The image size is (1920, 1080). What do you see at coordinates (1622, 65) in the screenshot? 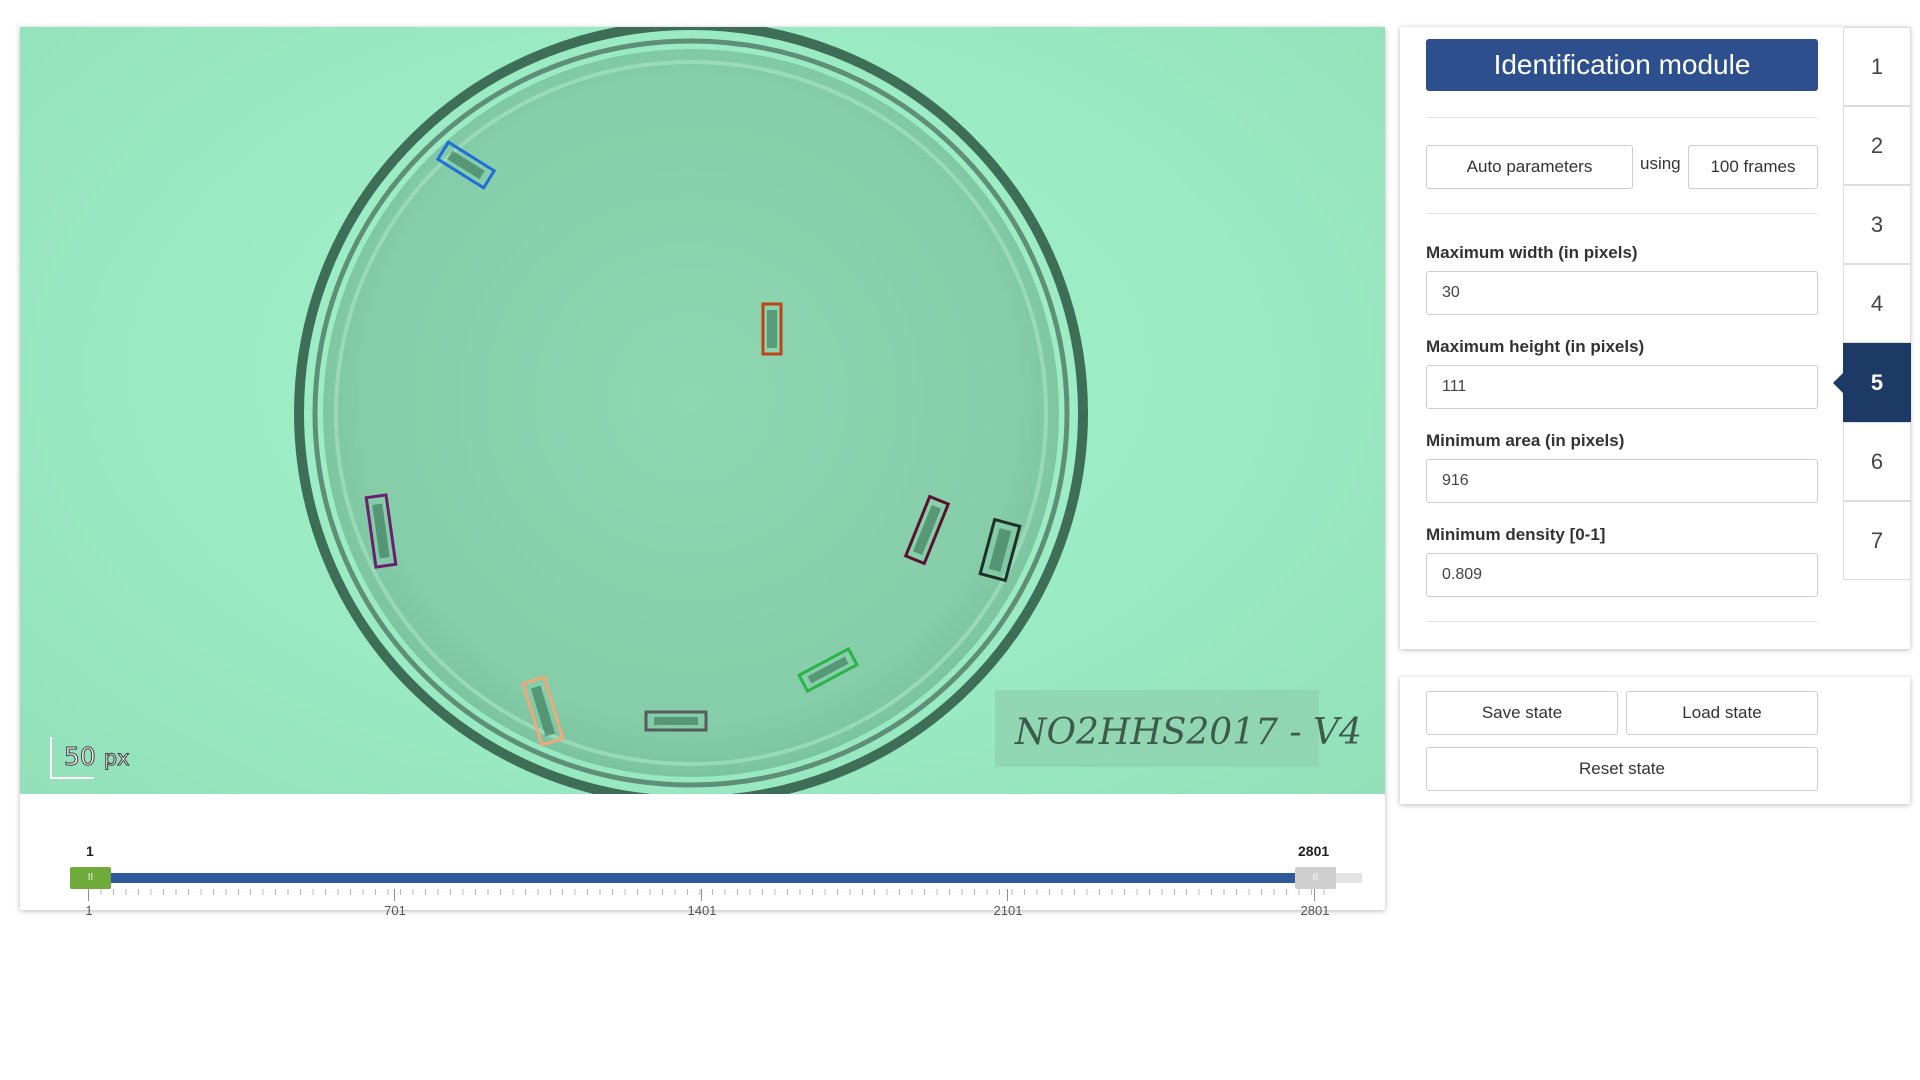
I see `module-title: Identification module` at bounding box center [1622, 65].